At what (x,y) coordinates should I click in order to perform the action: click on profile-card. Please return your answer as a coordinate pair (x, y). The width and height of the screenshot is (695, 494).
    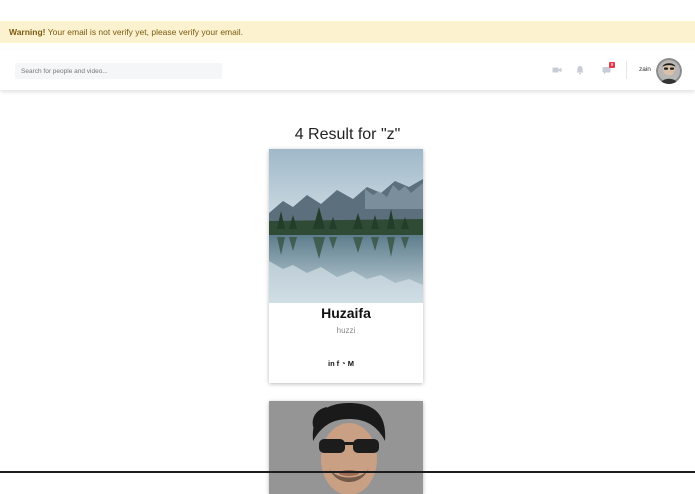
    Looking at the image, I should click on (346, 447).